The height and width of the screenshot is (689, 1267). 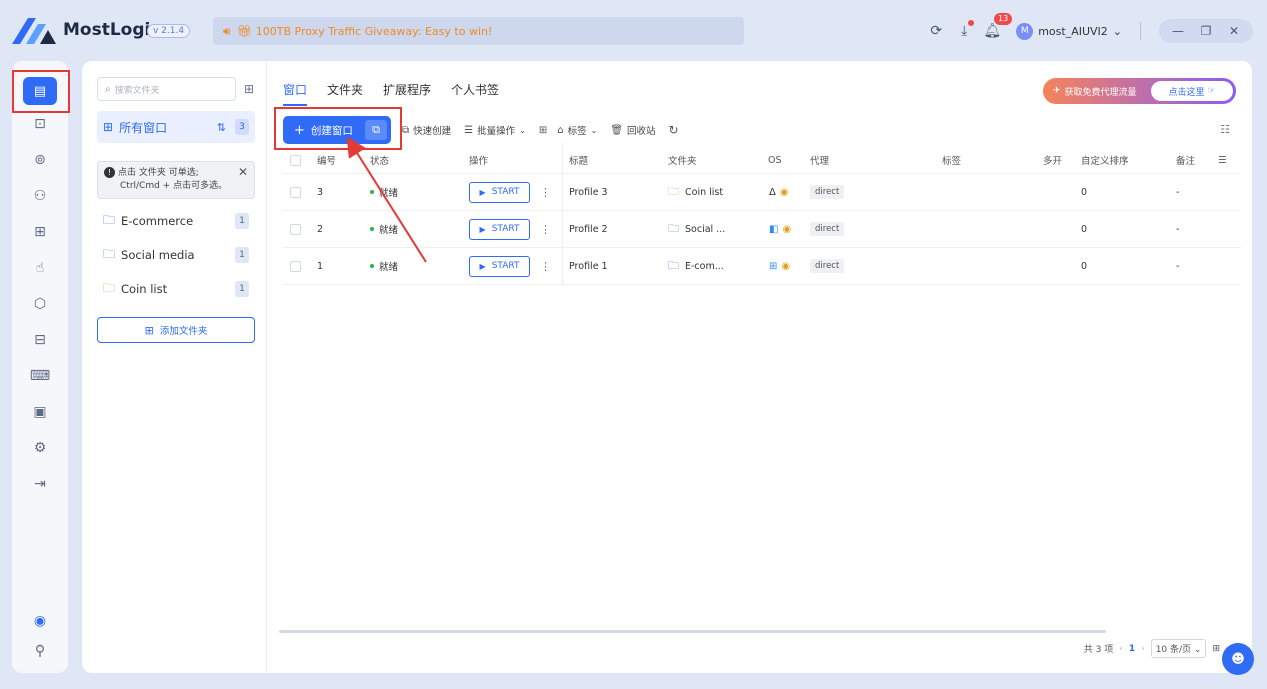 I want to click on tags-button: ⌂ 标签 ⌄, so click(x=577, y=130).